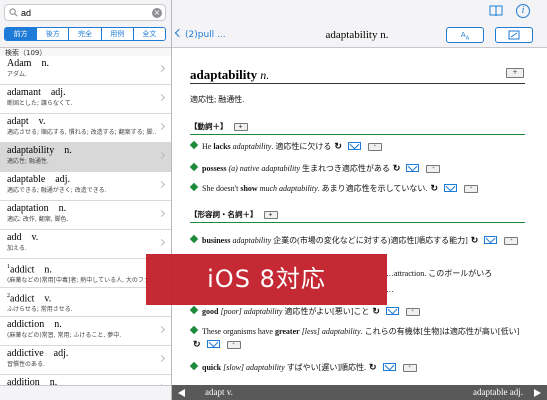 This screenshot has width=547, height=400. What do you see at coordinates (52, 34) in the screenshot?
I see `segment-suffix: 後方` at bounding box center [52, 34].